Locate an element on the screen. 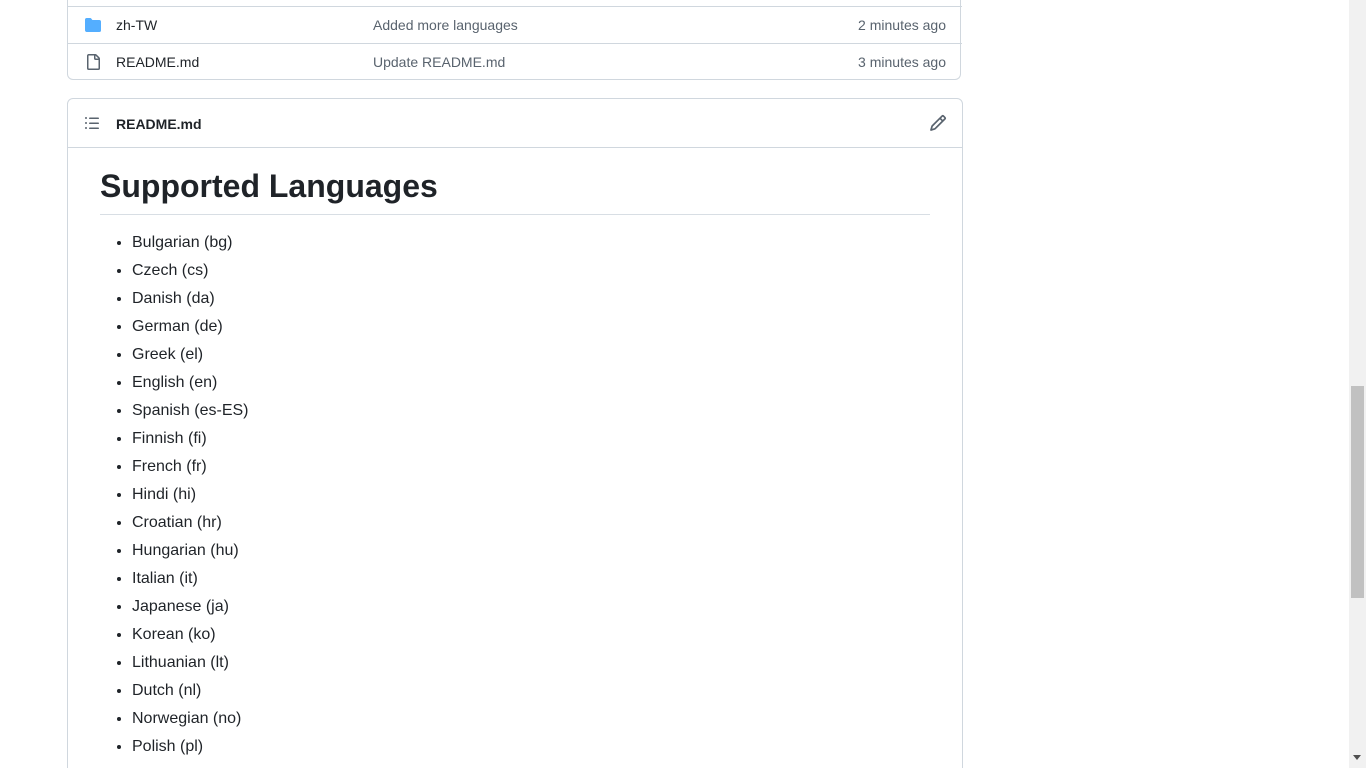 Image resolution: width=1366 pixels, height=768 pixels. commit-time: 3 minutes ago is located at coordinates (902, 62).